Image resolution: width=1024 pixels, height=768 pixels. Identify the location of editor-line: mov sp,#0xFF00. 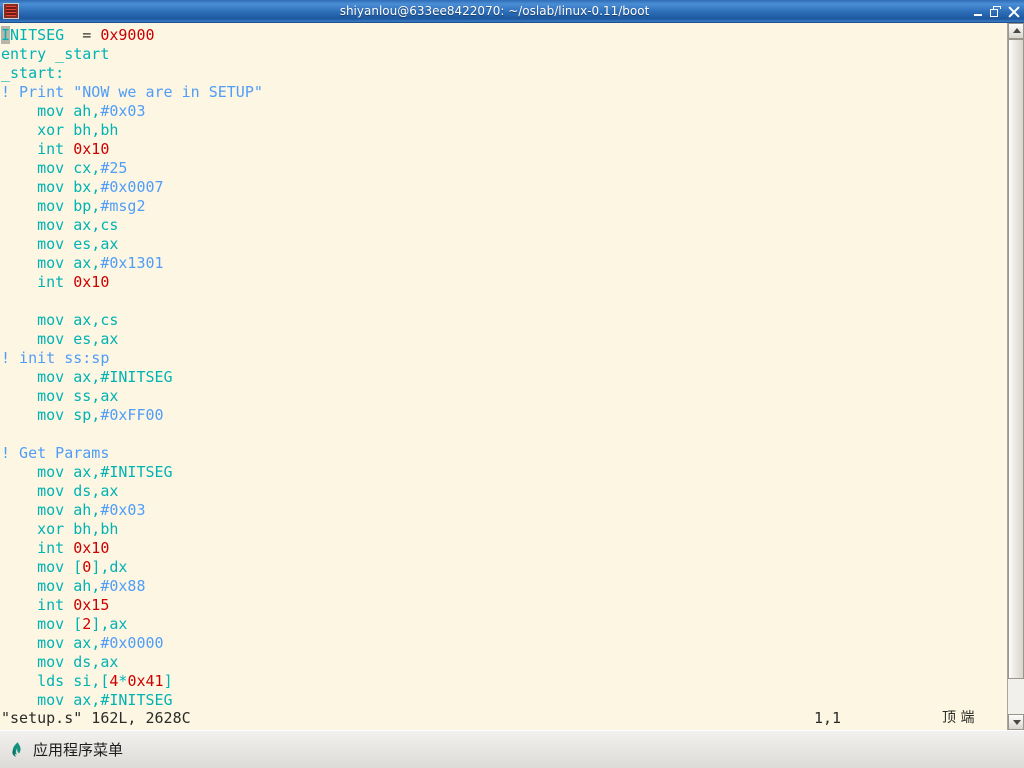
(132, 415).